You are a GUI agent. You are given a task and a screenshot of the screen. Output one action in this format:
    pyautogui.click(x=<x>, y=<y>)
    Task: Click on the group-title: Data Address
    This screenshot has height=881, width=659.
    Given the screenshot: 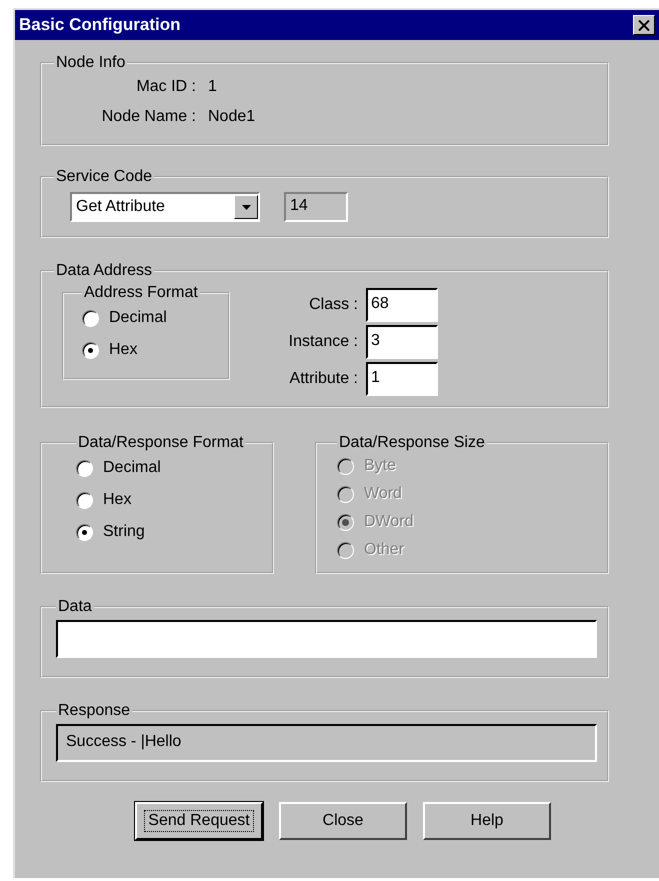 What is the action you would take?
    pyautogui.click(x=104, y=271)
    